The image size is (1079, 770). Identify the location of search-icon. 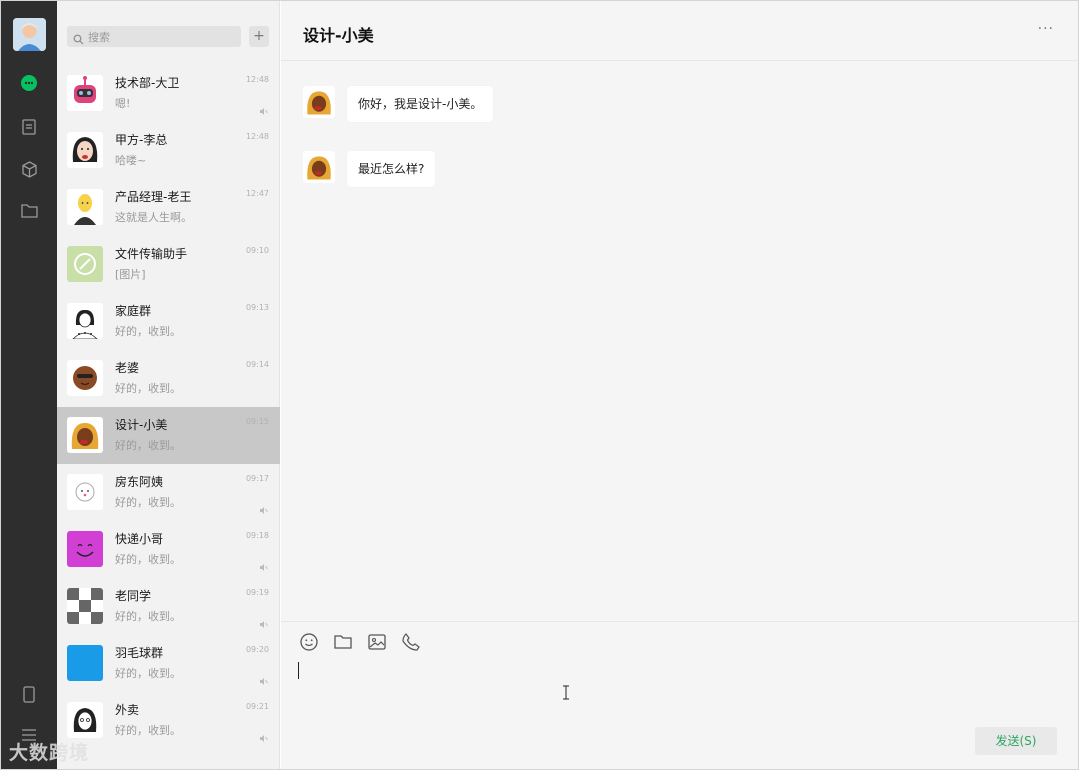
(78, 39).